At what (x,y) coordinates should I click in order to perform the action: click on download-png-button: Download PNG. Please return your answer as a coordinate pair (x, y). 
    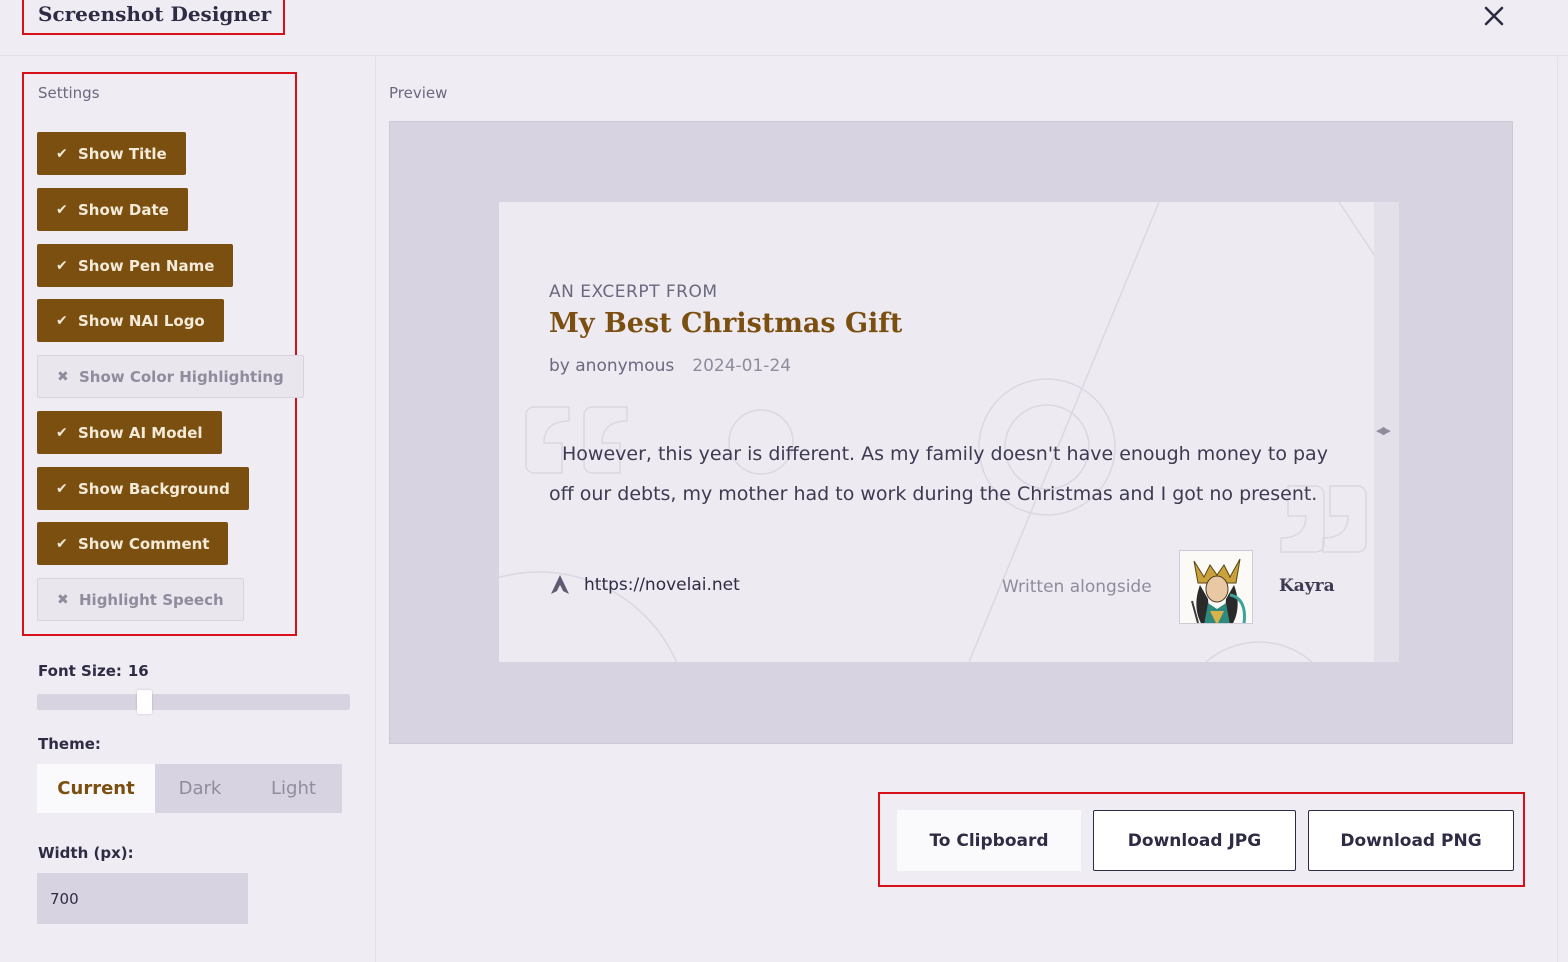
    Looking at the image, I should click on (1411, 840).